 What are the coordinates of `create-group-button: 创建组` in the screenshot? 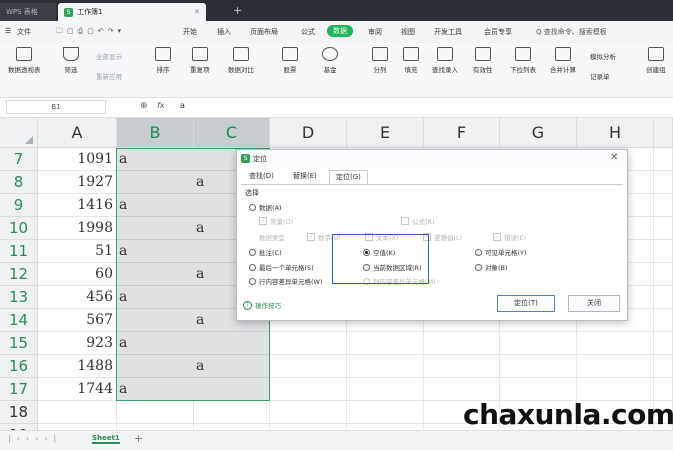 It's located at (656, 60).